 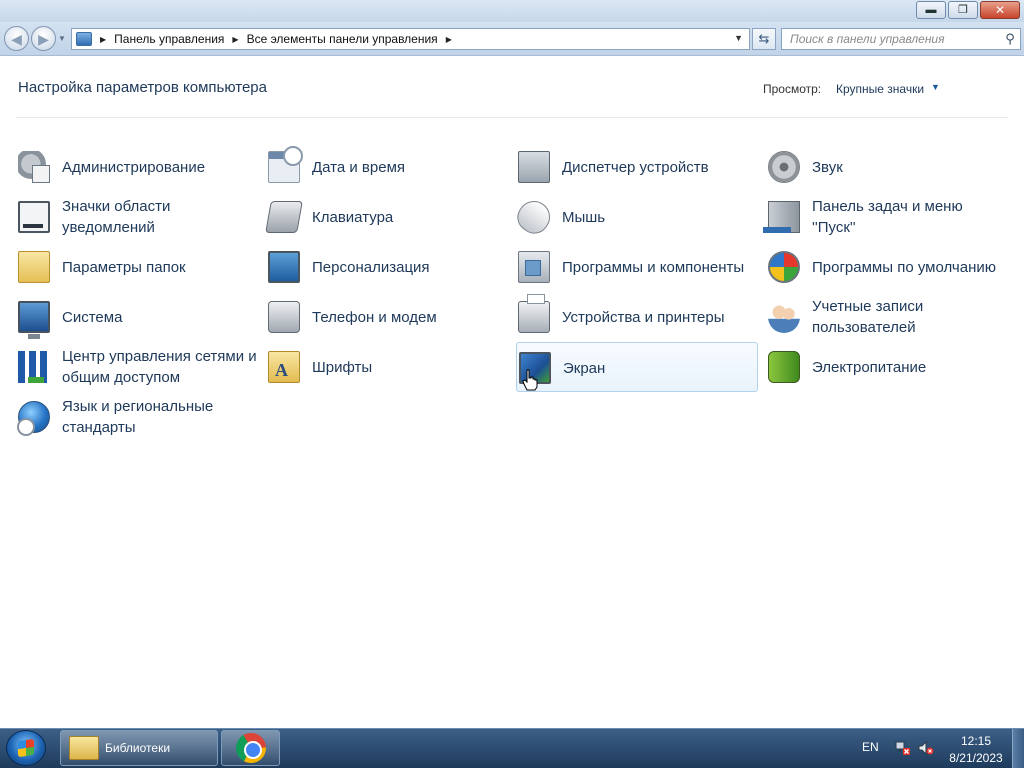 I want to click on item-label: Центр управления сетями и общим доступом, so click(x=159, y=367).